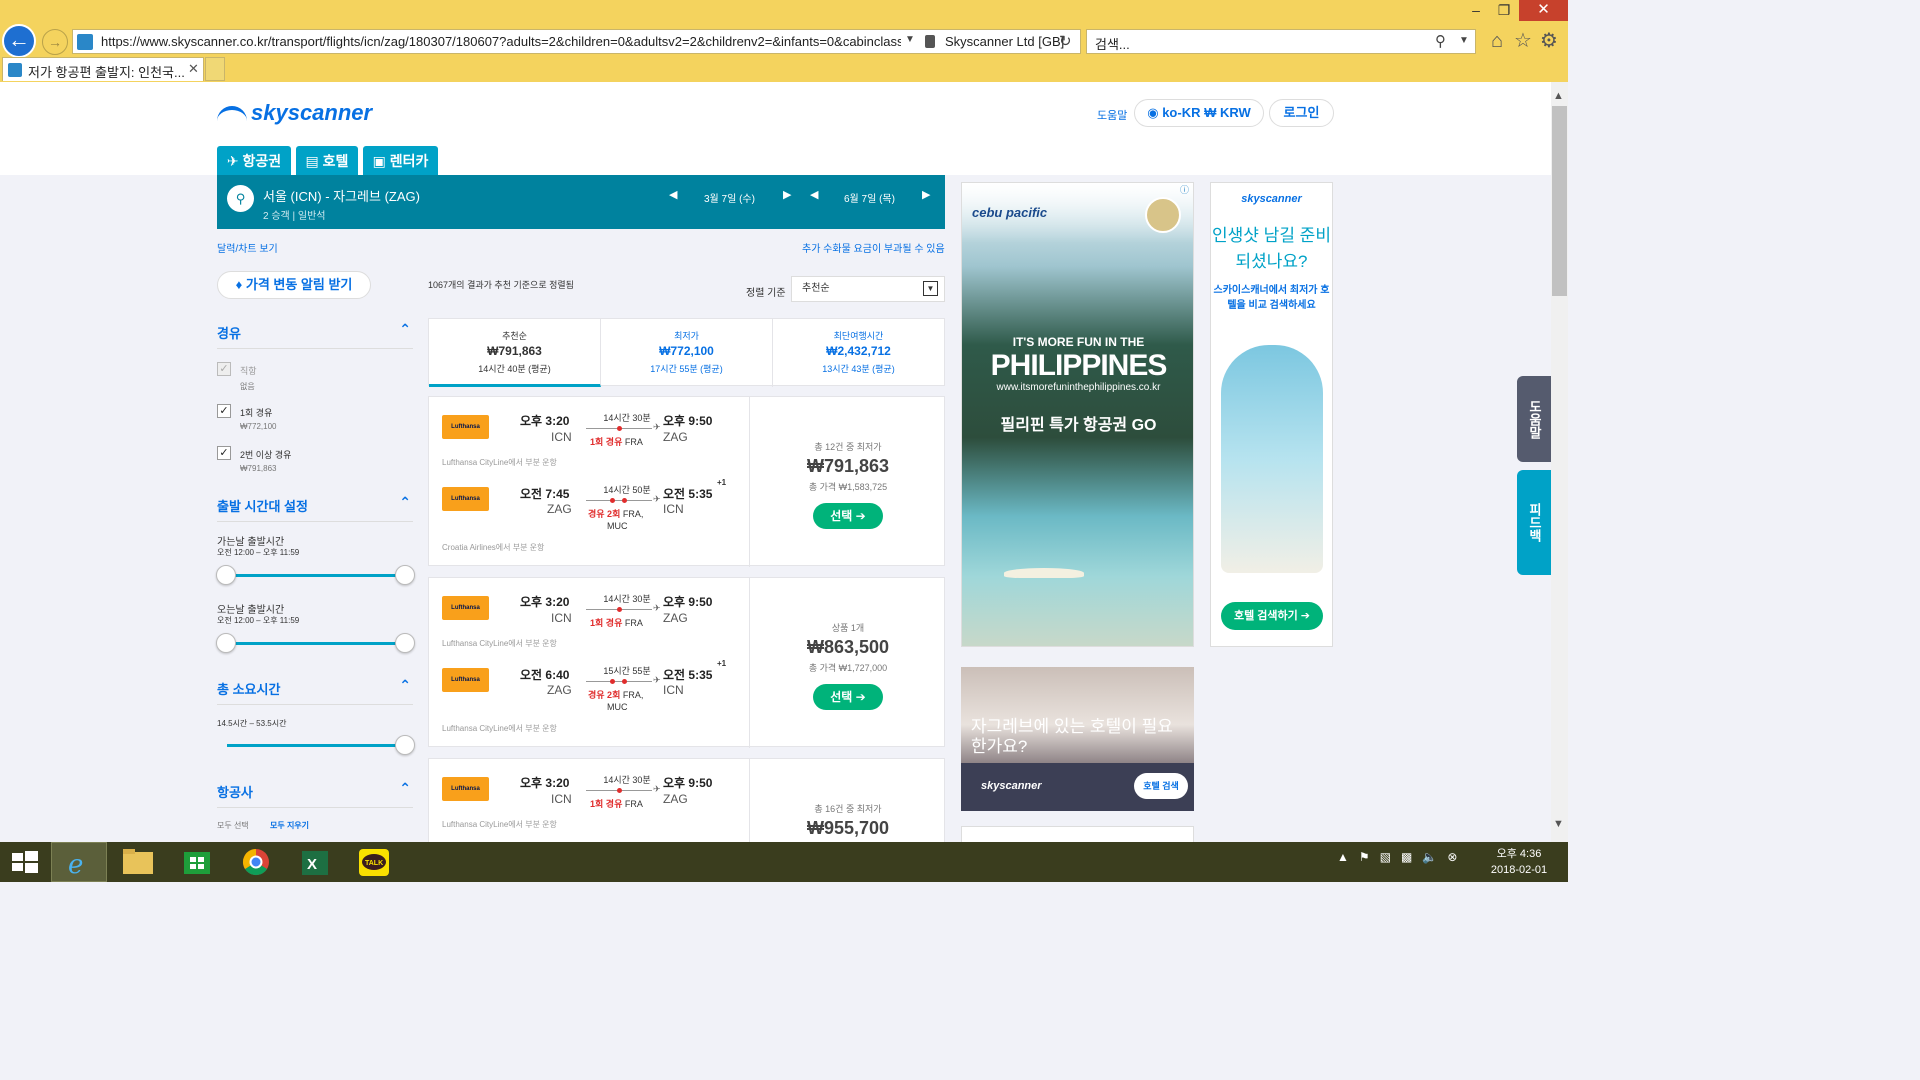 The image size is (1920, 1080). I want to click on tab-hotels: ▤ 호텔, so click(327, 161).